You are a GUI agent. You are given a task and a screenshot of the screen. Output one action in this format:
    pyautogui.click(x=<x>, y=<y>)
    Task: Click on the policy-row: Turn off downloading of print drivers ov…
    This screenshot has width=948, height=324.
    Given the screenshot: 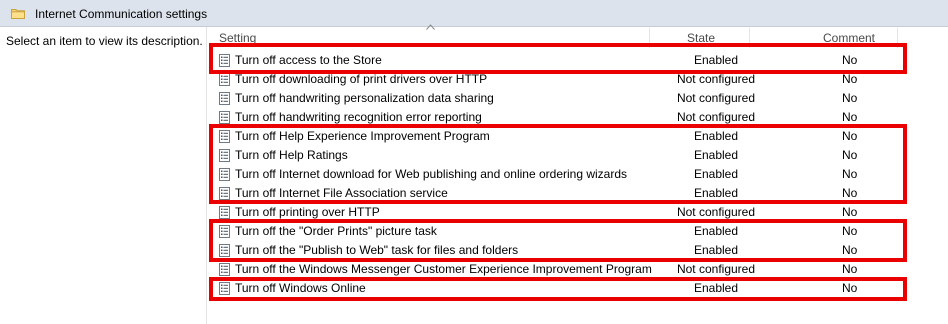 What is the action you would take?
    pyautogui.click(x=577, y=79)
    